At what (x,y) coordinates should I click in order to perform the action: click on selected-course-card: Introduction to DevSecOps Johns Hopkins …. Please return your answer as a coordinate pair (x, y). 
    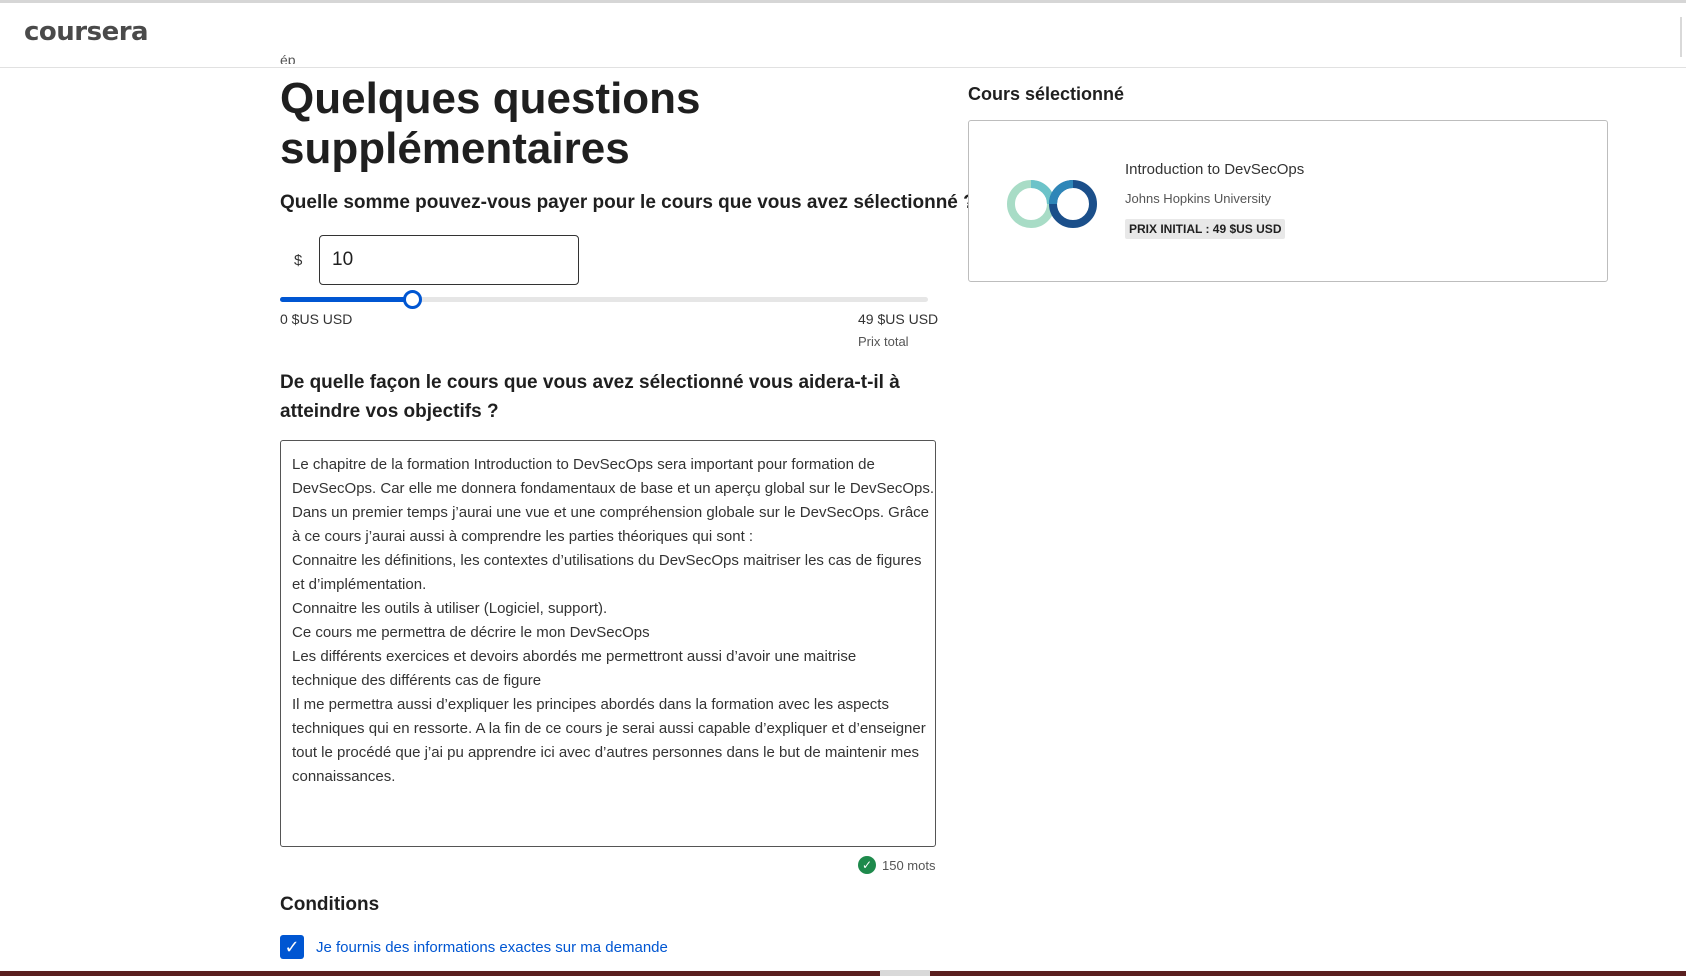
    Looking at the image, I should click on (1288, 201).